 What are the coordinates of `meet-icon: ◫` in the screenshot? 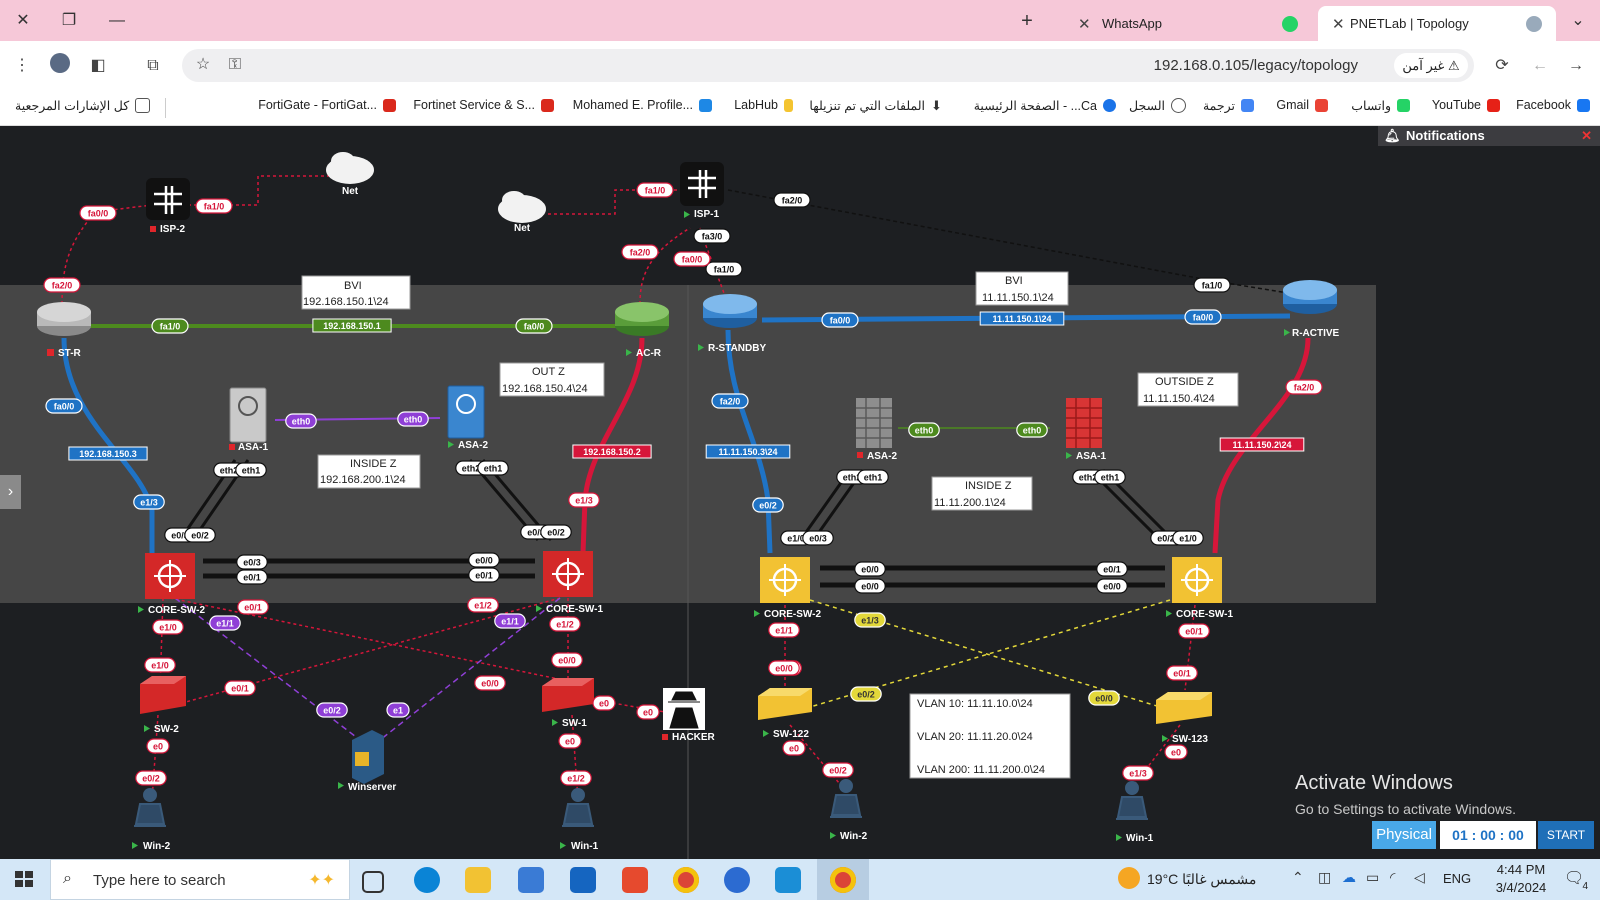 It's located at (1324, 877).